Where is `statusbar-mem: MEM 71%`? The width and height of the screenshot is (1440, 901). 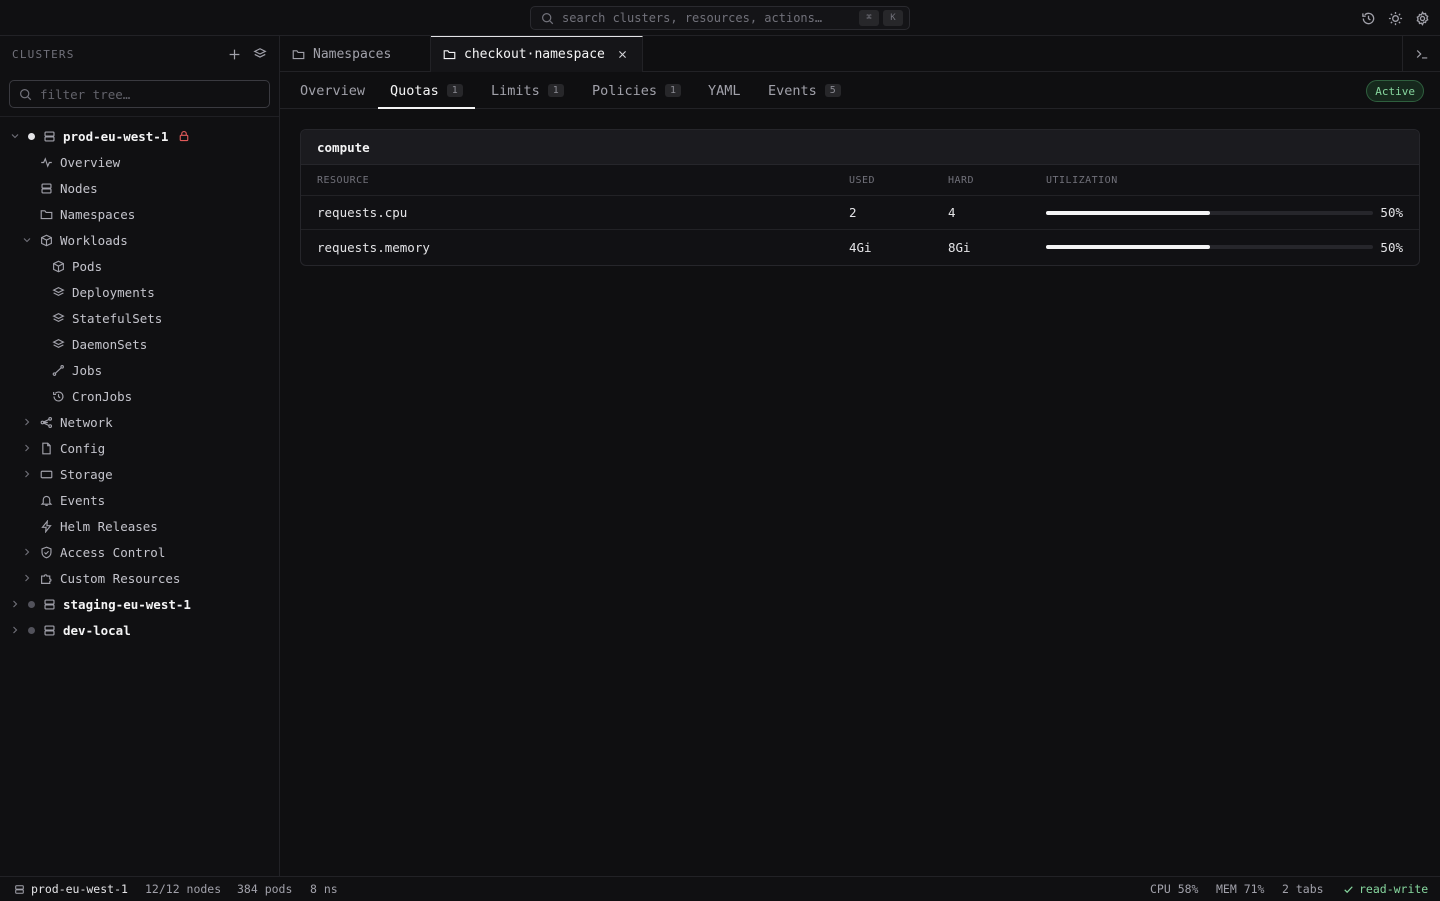
statusbar-mem: MEM 71% is located at coordinates (1240, 889).